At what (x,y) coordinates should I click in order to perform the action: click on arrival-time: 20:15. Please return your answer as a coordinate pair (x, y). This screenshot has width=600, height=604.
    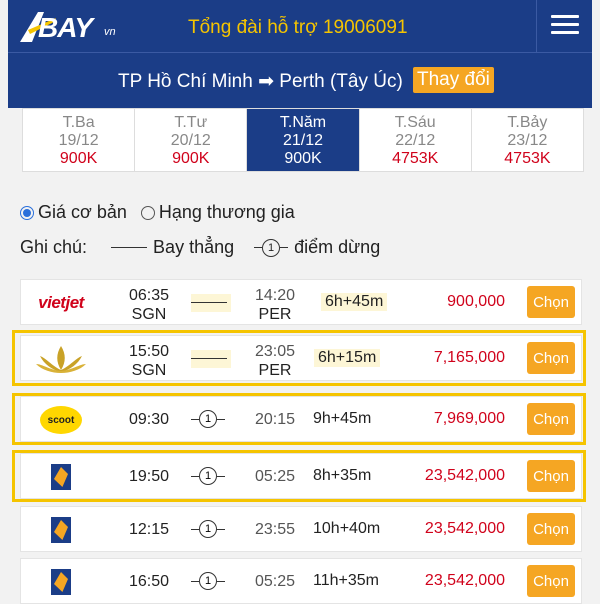
    Looking at the image, I should click on (275, 419).